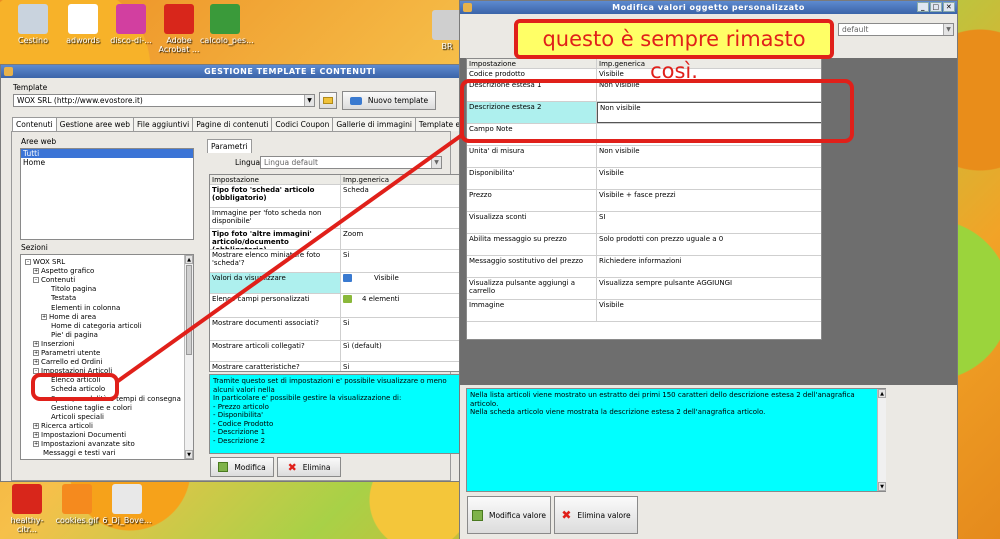 This screenshot has height=539, width=1000. What do you see at coordinates (674, 51) in the screenshot?
I see `annotation-callout: questo è sempre rimasto così.` at bounding box center [674, 51].